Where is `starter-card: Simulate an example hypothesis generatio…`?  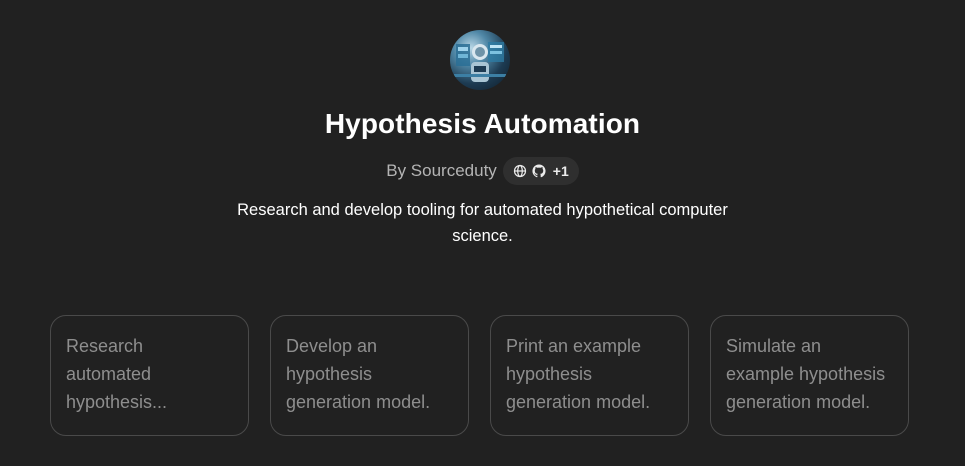 starter-card: Simulate an example hypothesis generatio… is located at coordinates (809, 375).